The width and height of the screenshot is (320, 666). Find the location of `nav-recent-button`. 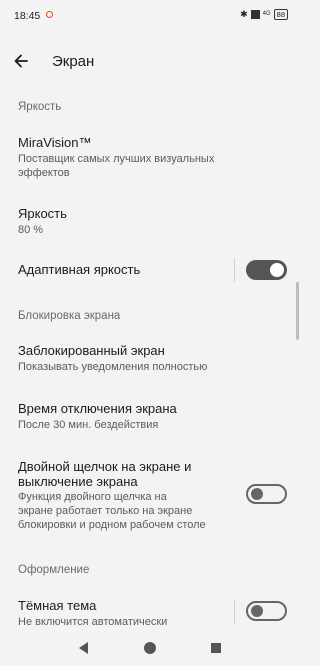

nav-recent-button is located at coordinates (216, 648).